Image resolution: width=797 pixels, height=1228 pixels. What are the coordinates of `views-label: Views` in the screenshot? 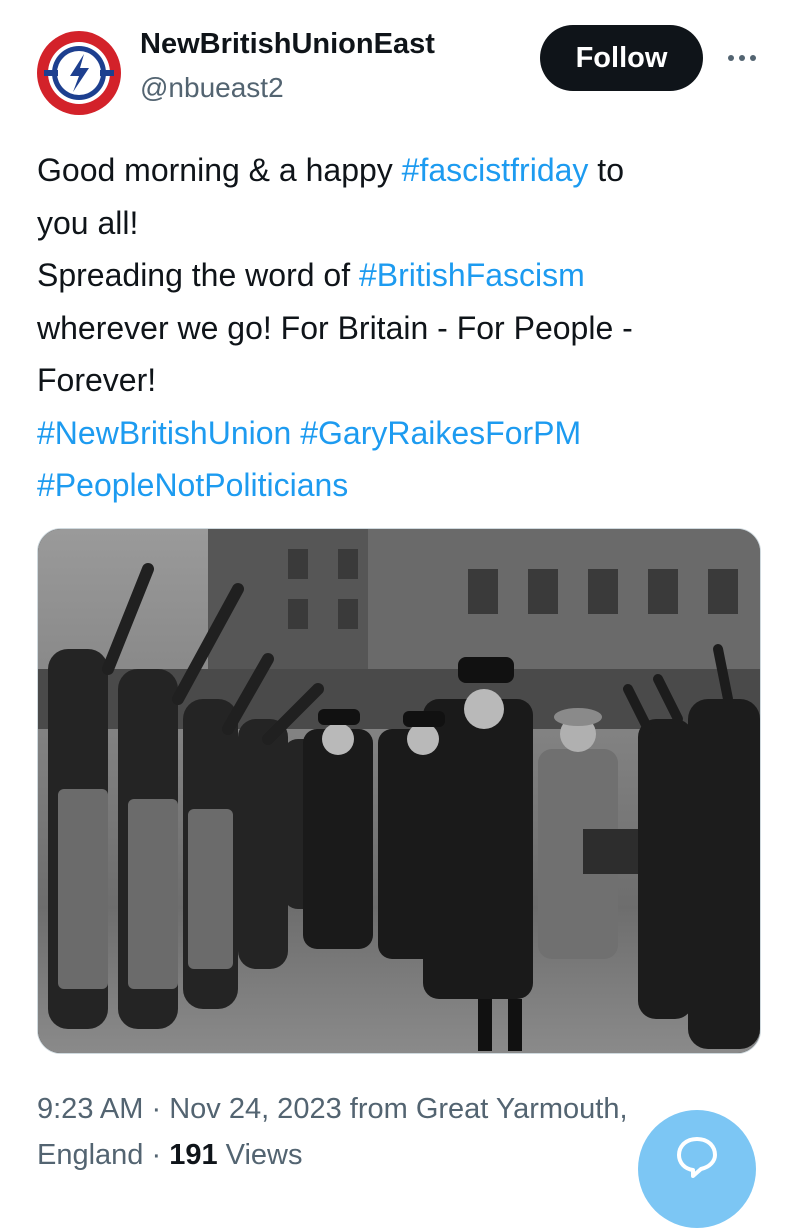 It's located at (260, 1155).